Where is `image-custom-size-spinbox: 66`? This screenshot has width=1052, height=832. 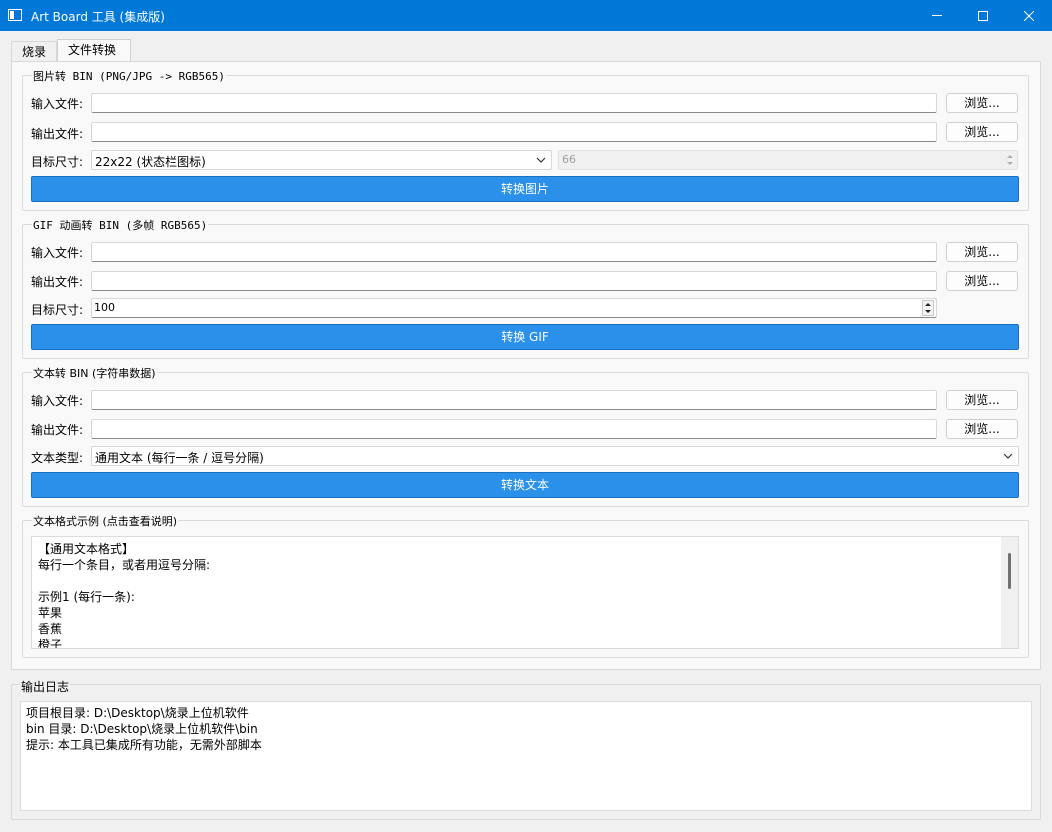 image-custom-size-spinbox: 66 is located at coordinates (788, 160).